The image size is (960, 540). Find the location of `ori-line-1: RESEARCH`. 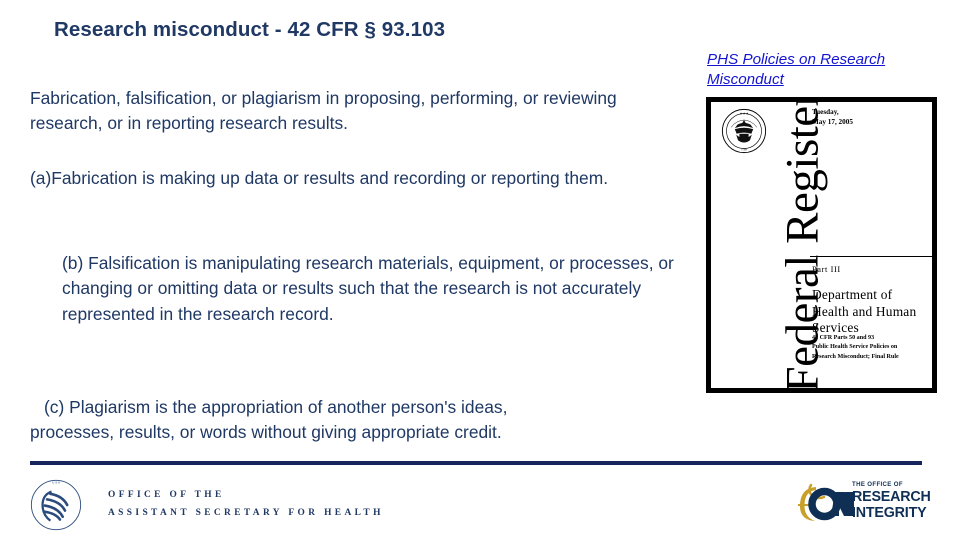

ori-line-1: RESEARCH is located at coordinates (891, 497).